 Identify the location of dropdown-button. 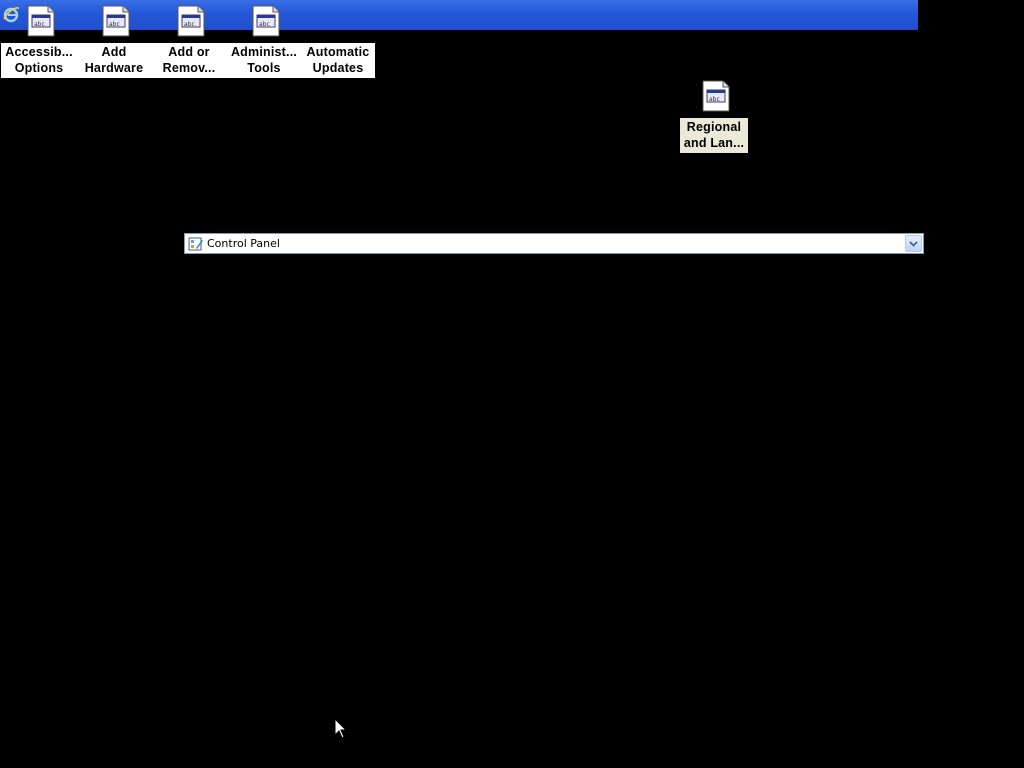
(913, 243).